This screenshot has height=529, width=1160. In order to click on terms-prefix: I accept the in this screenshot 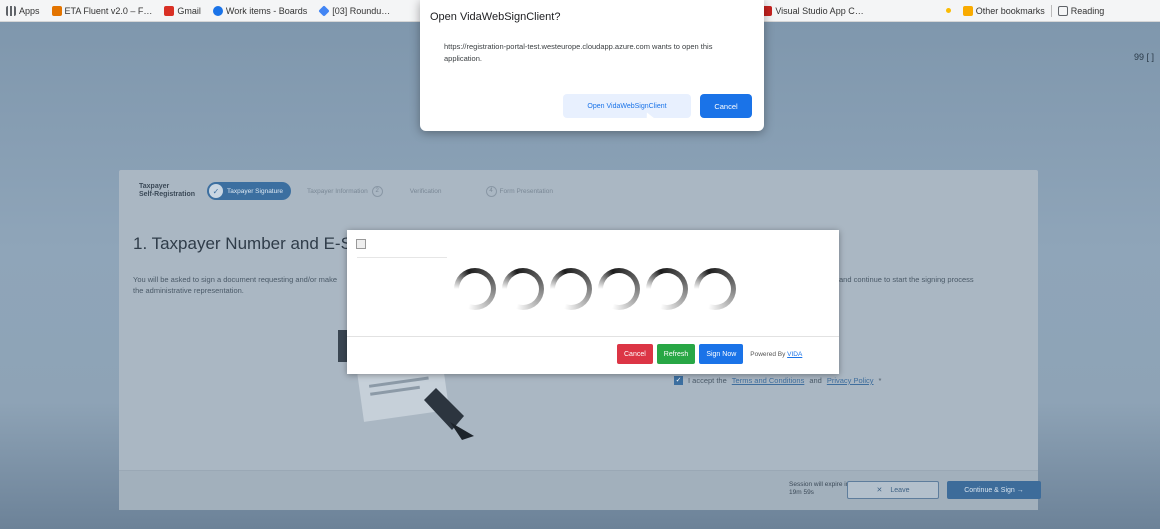, I will do `click(707, 380)`.